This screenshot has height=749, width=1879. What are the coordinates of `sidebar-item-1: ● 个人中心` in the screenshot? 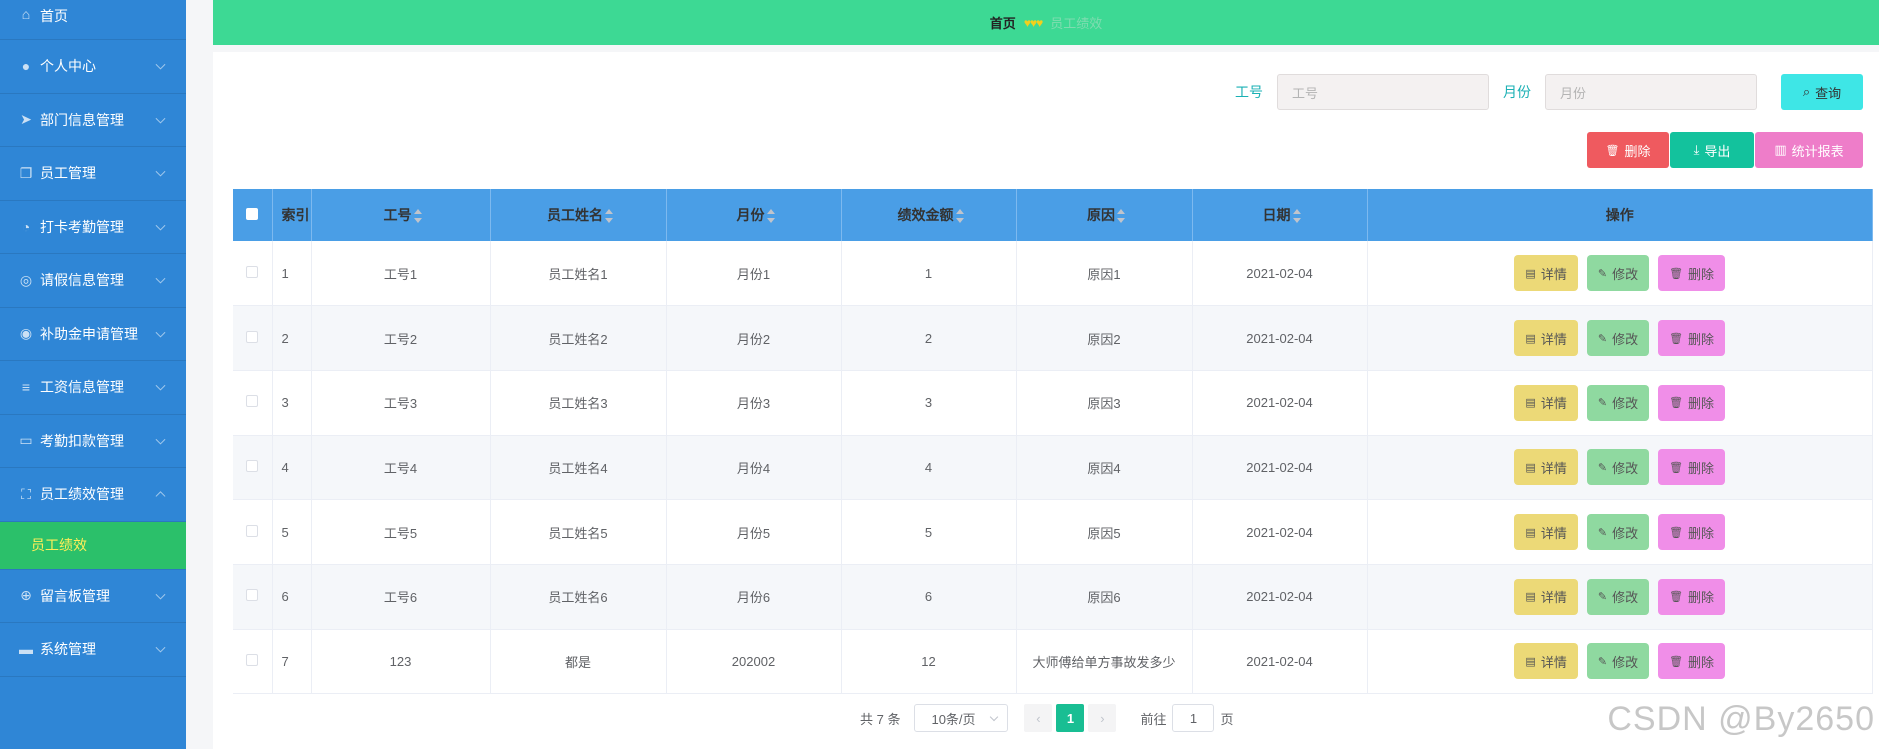 It's located at (93, 67).